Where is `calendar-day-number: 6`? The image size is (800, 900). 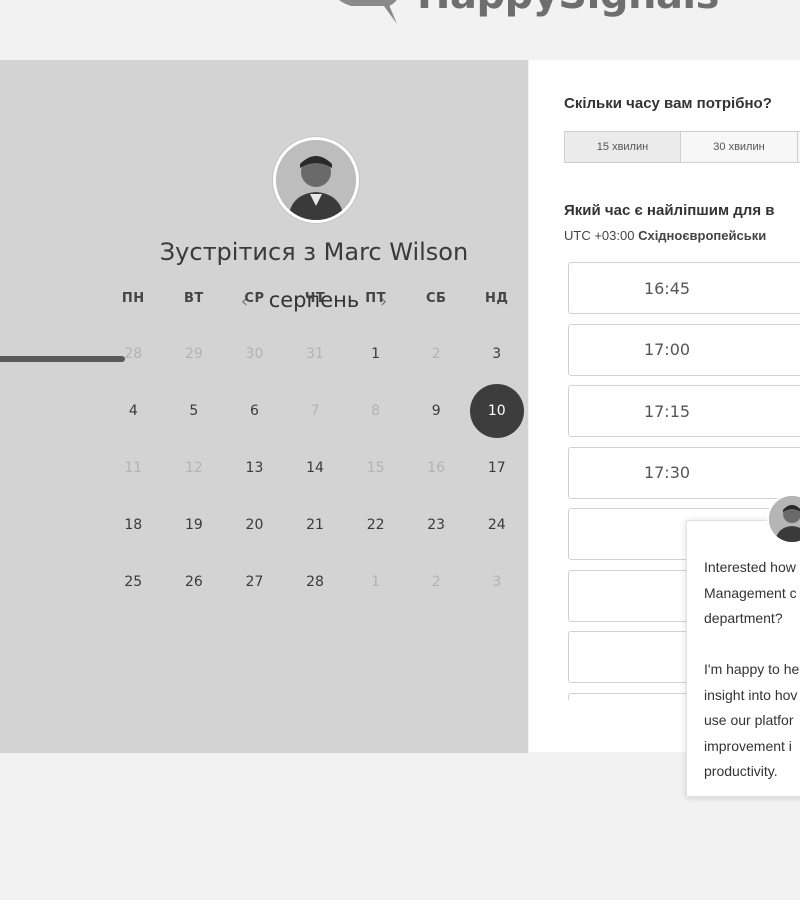
calendar-day-number: 6 is located at coordinates (254, 410).